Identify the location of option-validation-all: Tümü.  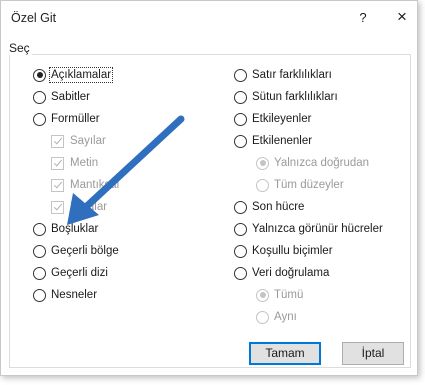
(279, 295).